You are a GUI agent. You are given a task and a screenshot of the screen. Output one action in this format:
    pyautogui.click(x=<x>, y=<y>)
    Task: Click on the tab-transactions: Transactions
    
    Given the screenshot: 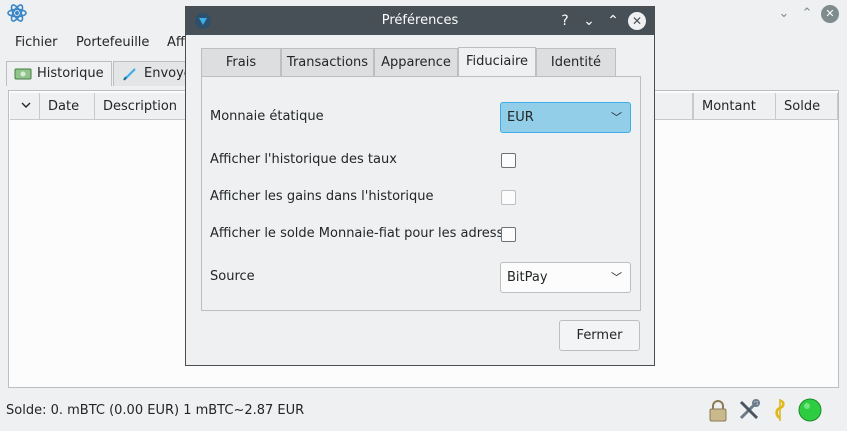 What is the action you would take?
    pyautogui.click(x=327, y=62)
    